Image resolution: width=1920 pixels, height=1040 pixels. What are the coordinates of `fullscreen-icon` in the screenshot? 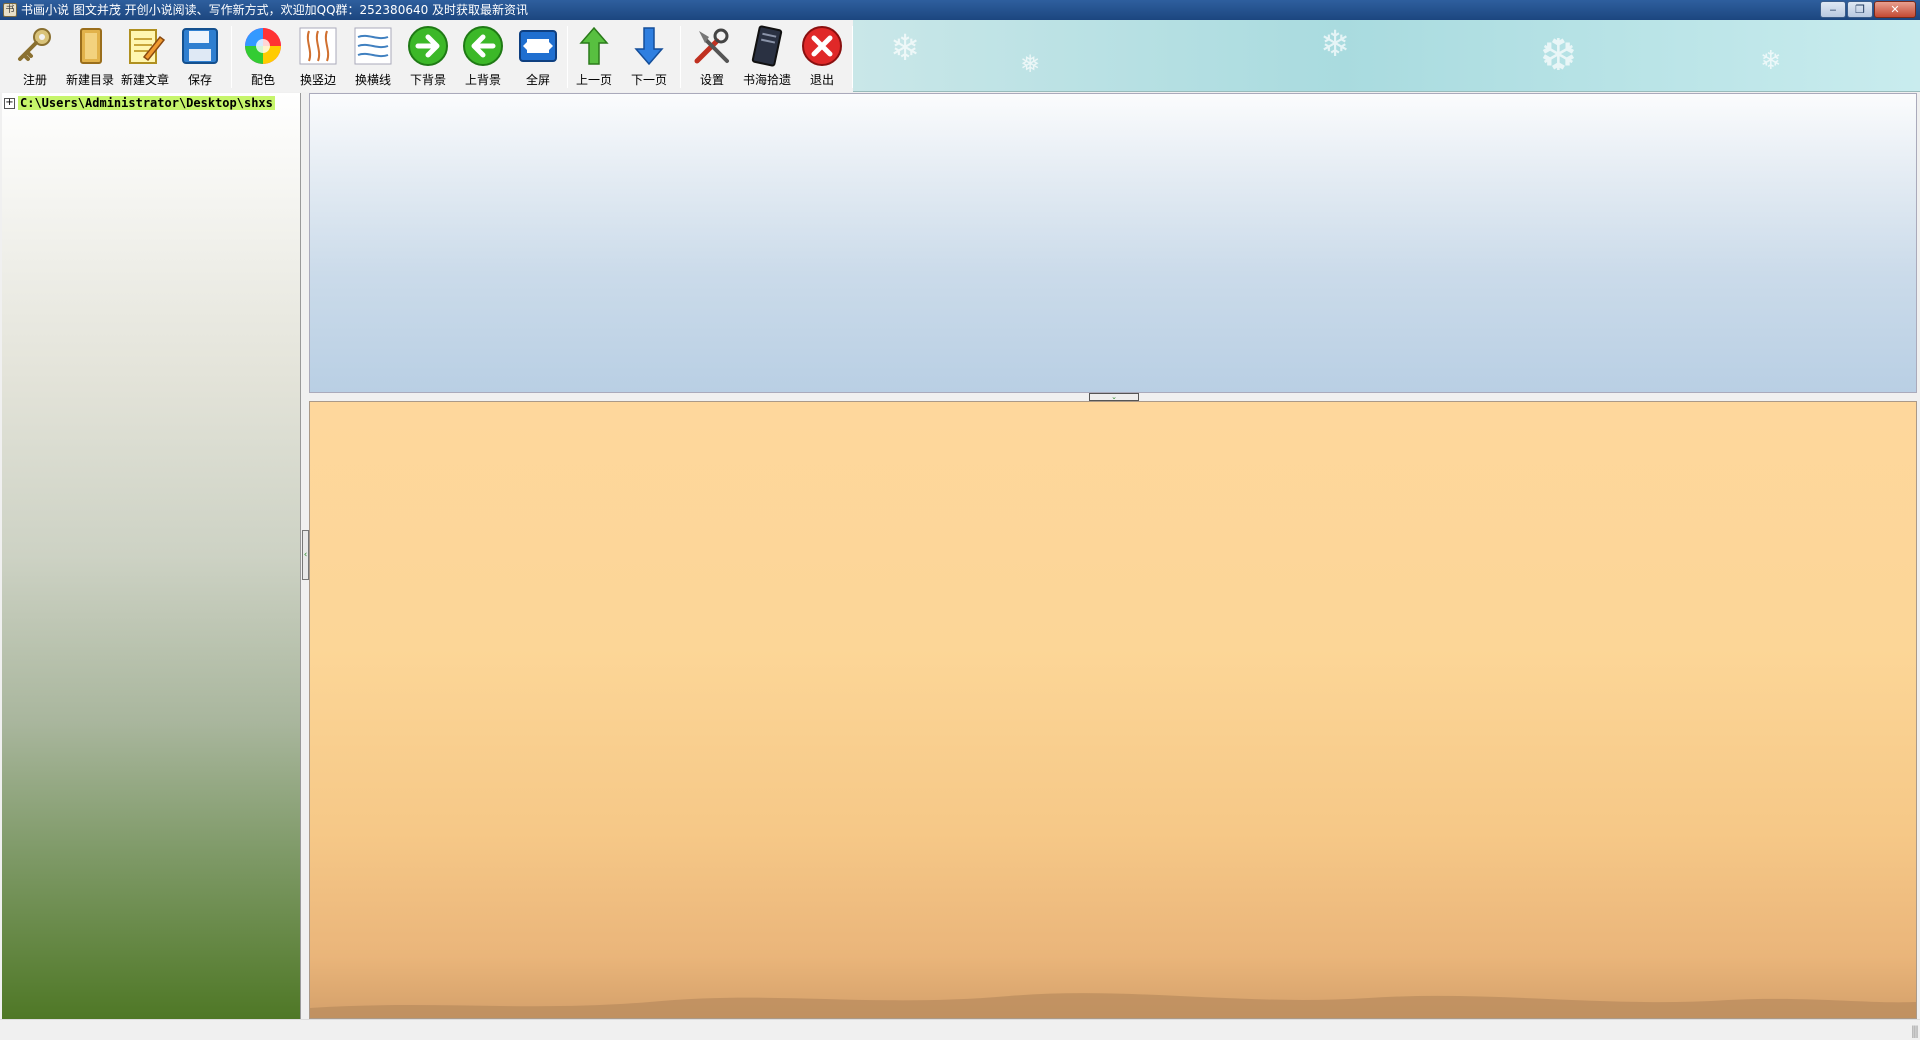 It's located at (538, 46).